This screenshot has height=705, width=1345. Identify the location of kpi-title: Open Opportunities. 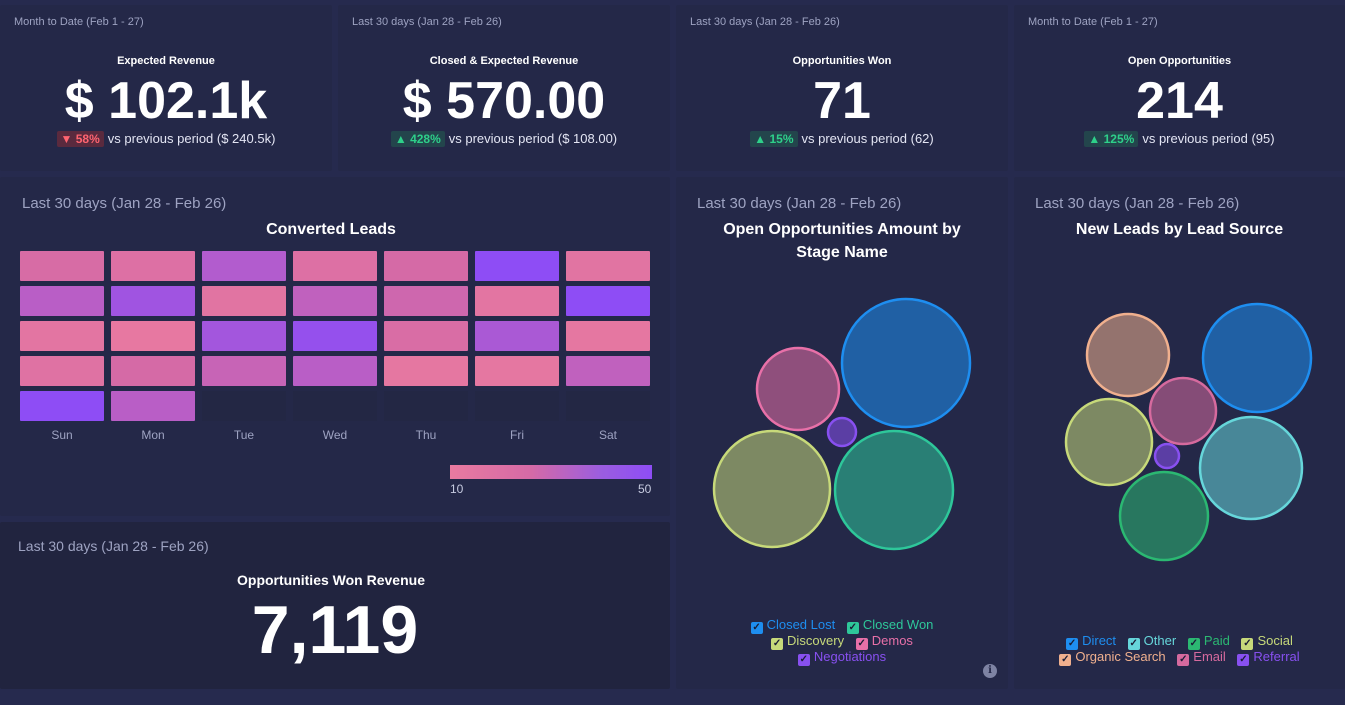
(1179, 61).